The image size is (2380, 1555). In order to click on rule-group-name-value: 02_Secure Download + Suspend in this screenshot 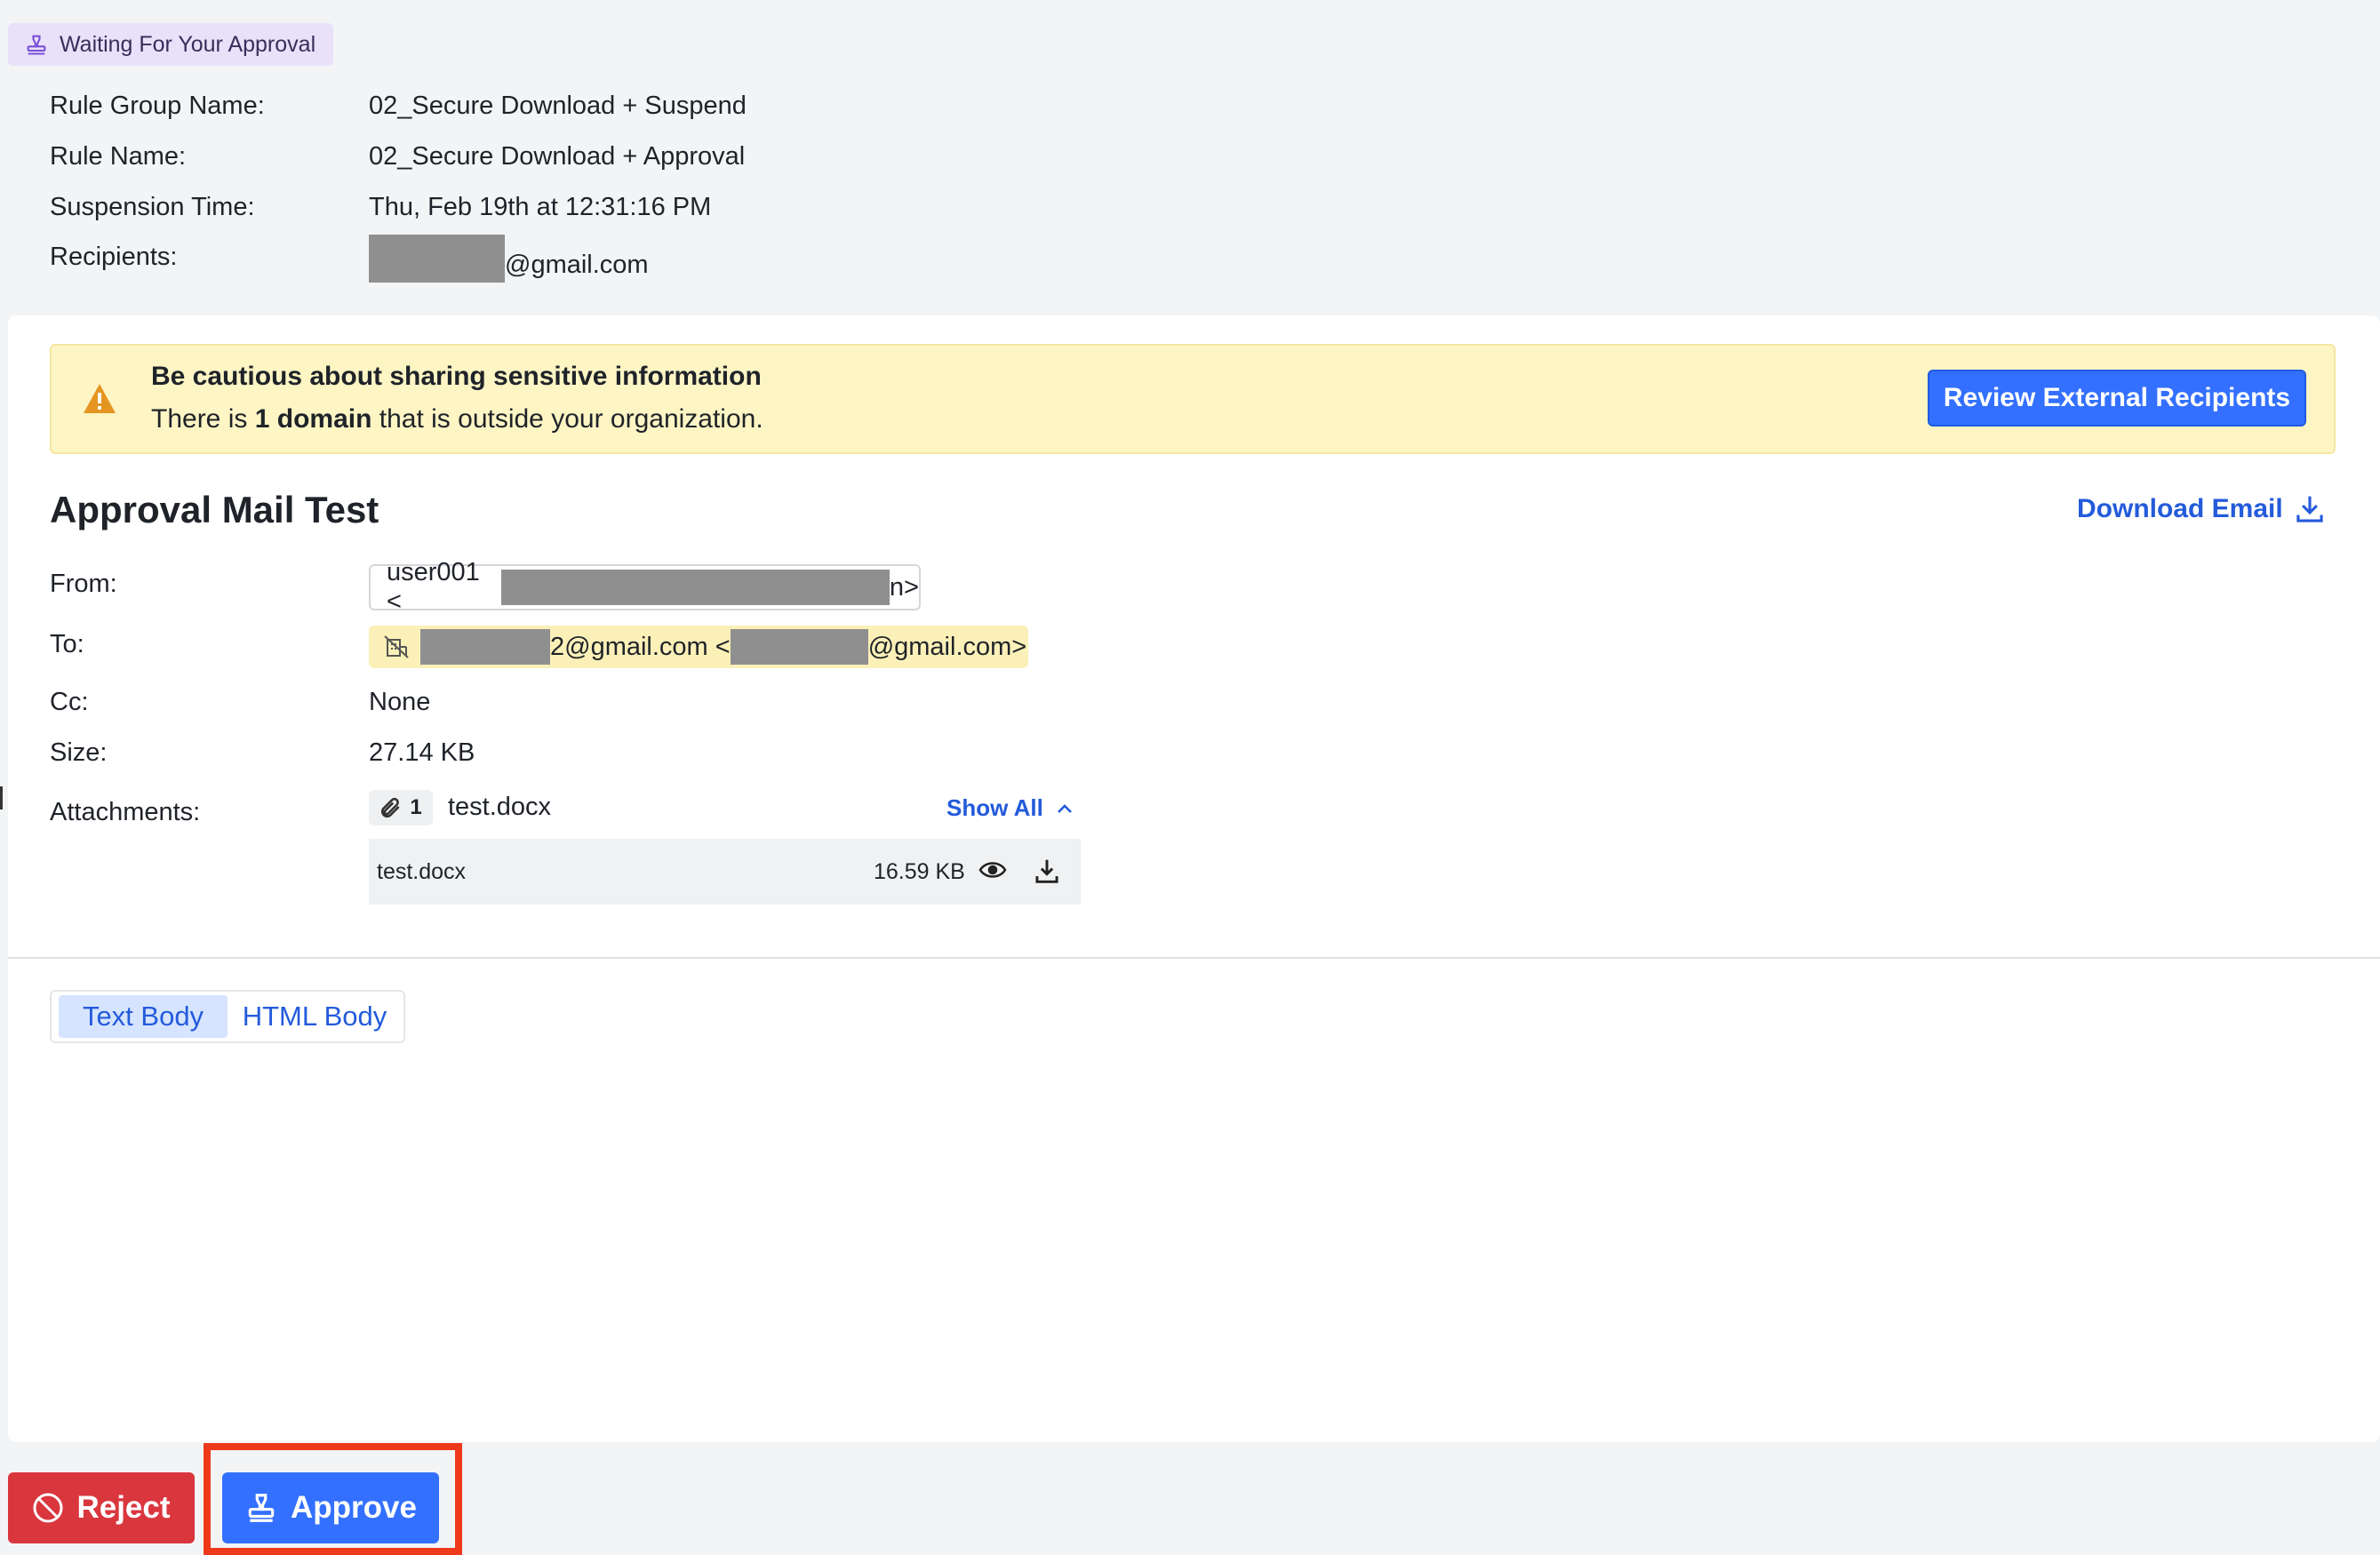, I will do `click(558, 106)`.